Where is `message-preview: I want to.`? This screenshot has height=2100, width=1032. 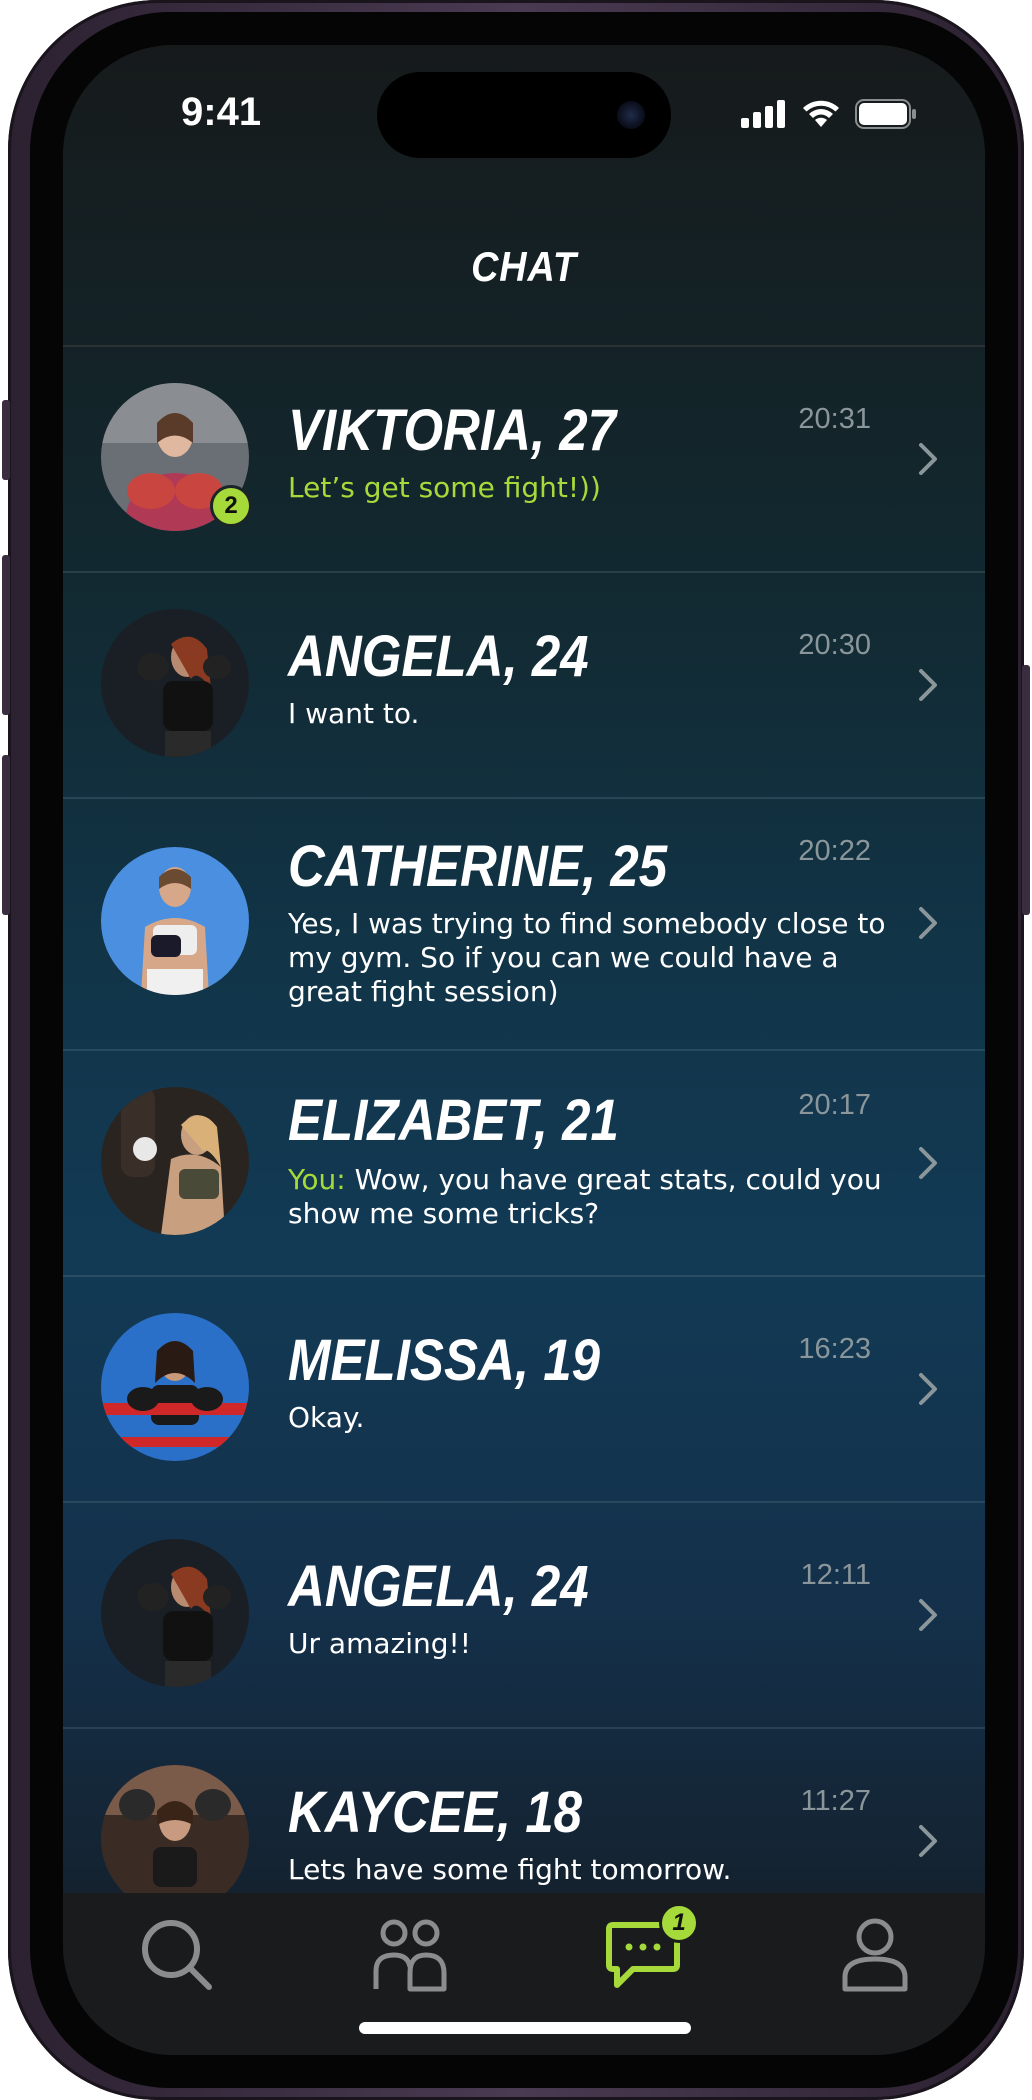
message-preview: I want to. is located at coordinates (354, 713).